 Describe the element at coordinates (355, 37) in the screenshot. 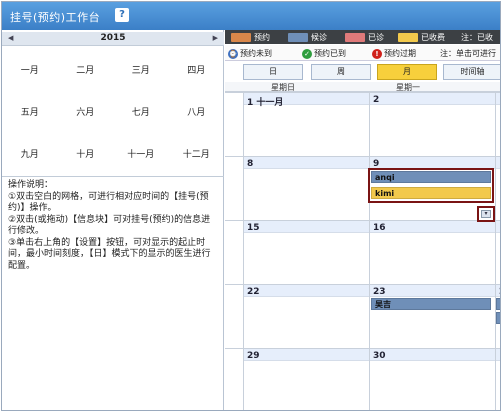

I see `legend-swatch-seen` at that location.